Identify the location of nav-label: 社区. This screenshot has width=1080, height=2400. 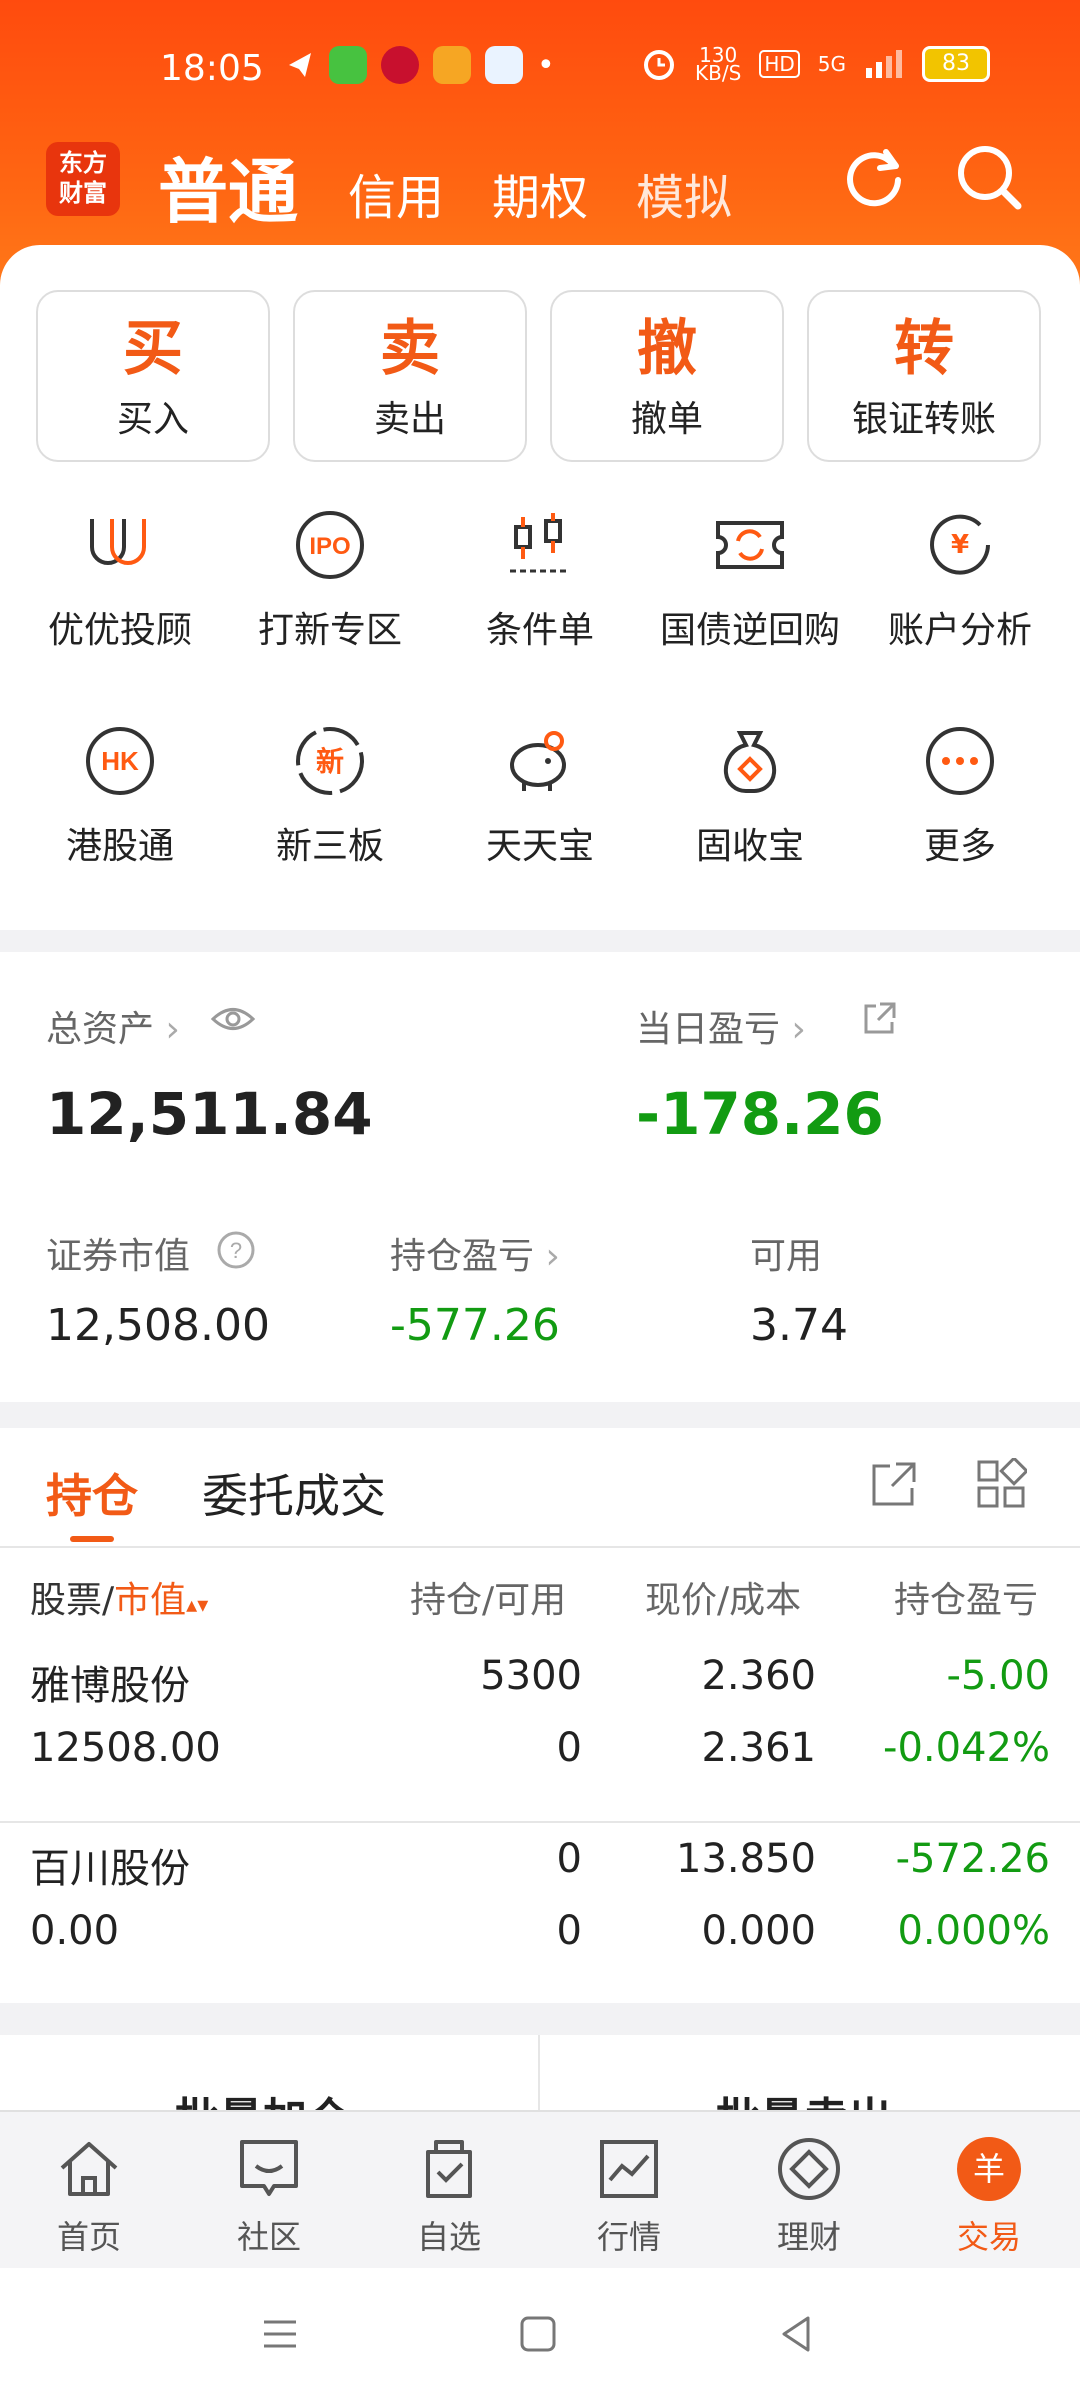
(268, 2237).